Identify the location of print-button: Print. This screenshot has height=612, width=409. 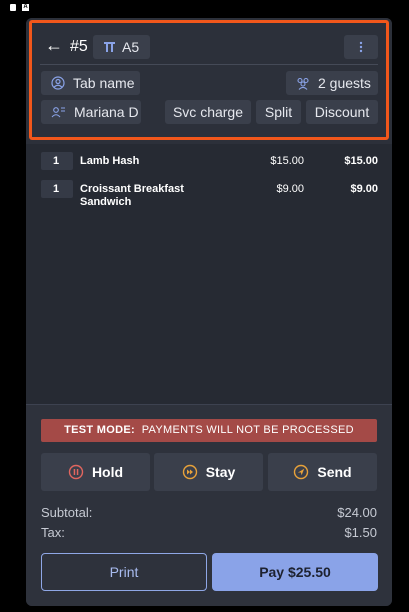
(124, 572).